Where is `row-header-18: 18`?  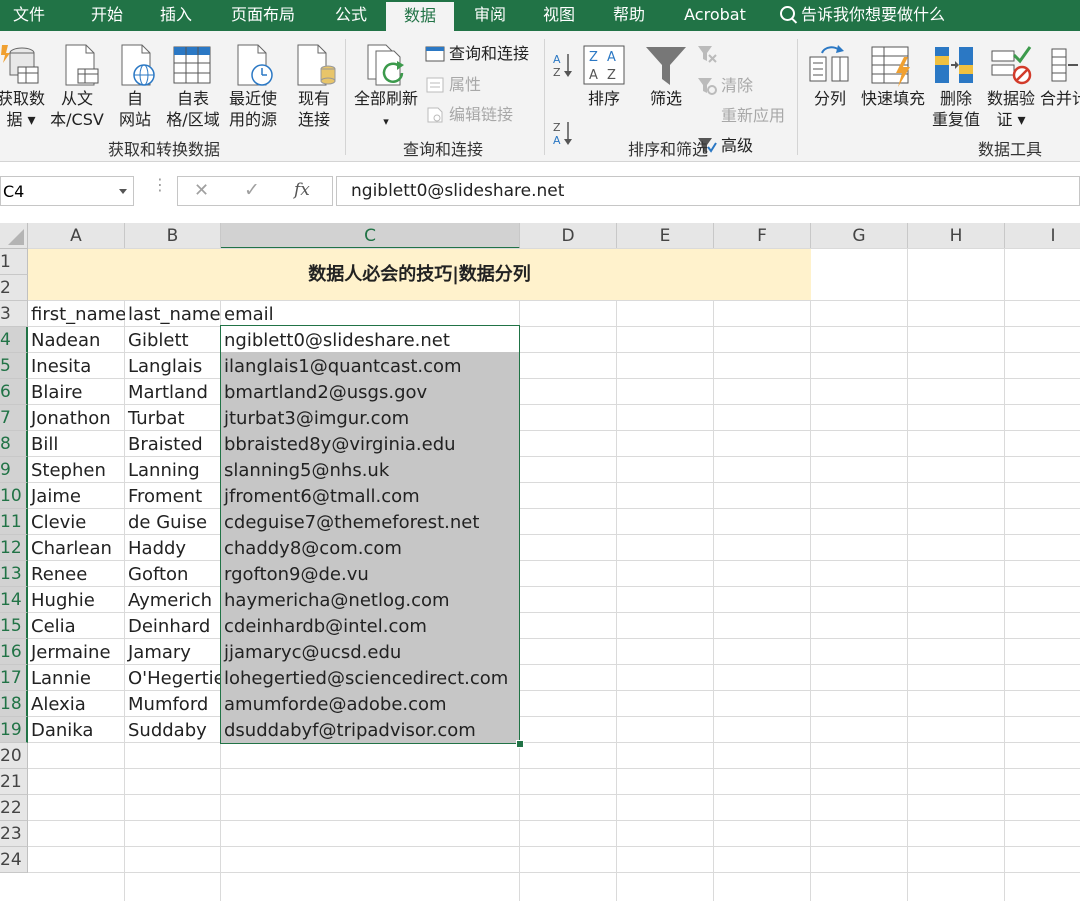
row-header-18: 18 is located at coordinates (14, 704).